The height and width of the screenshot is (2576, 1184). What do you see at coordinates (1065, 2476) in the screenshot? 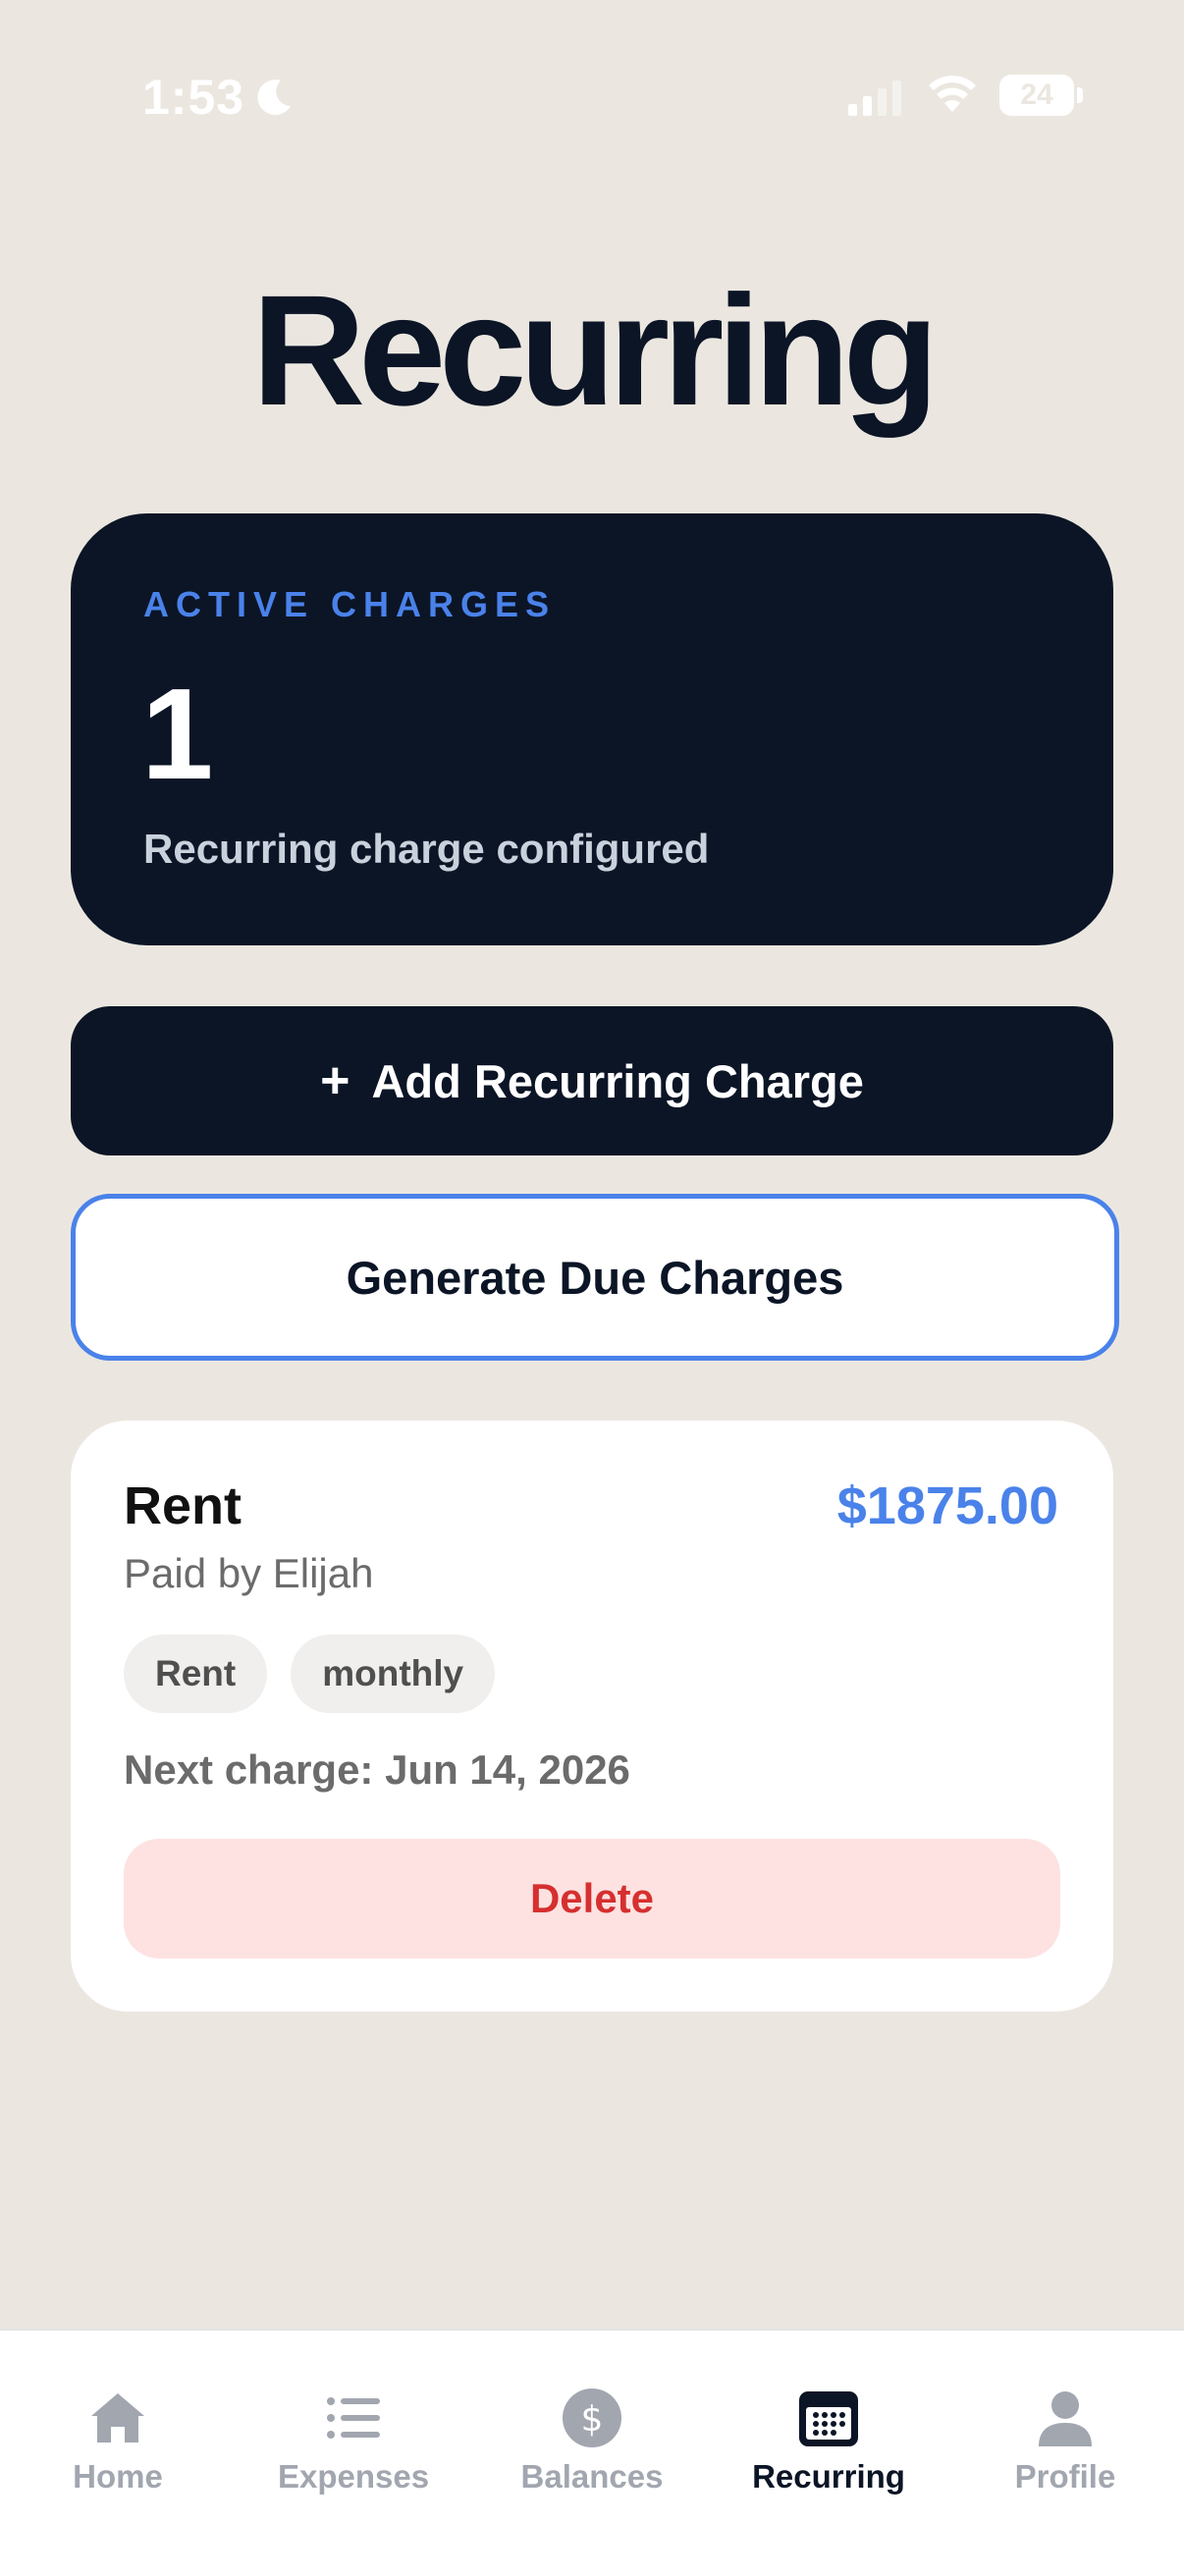
I see `tab-profile-label: Profile` at bounding box center [1065, 2476].